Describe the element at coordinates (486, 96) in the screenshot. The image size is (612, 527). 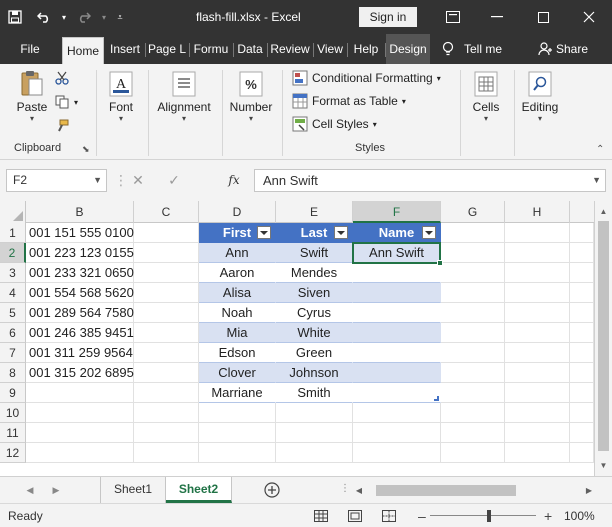
I see `cells-button: Cells ▾` at that location.